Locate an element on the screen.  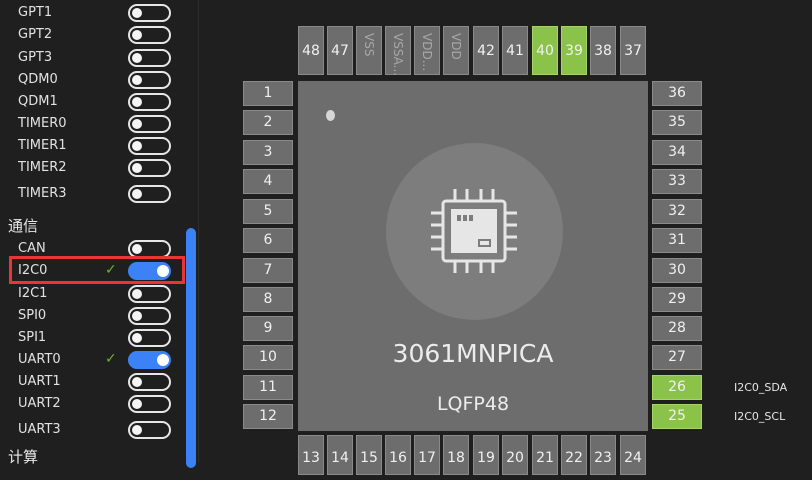
sidebar-scrollbar is located at coordinates (191, 348).